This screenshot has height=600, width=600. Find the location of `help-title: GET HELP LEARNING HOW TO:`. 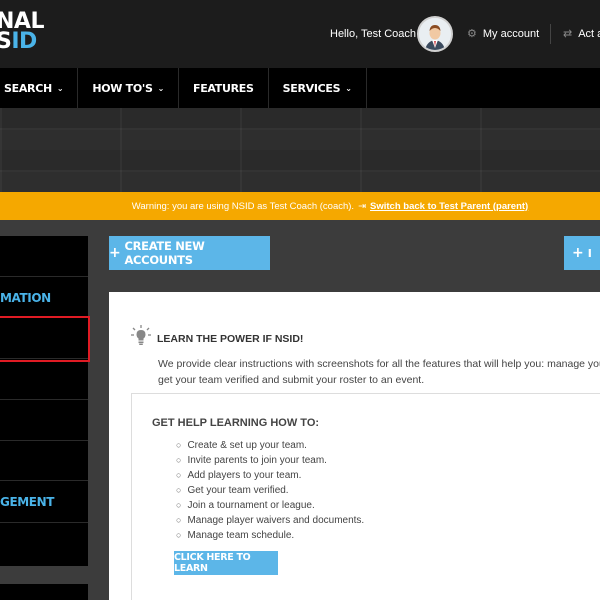

help-title: GET HELP LEARNING HOW TO: is located at coordinates (236, 423).